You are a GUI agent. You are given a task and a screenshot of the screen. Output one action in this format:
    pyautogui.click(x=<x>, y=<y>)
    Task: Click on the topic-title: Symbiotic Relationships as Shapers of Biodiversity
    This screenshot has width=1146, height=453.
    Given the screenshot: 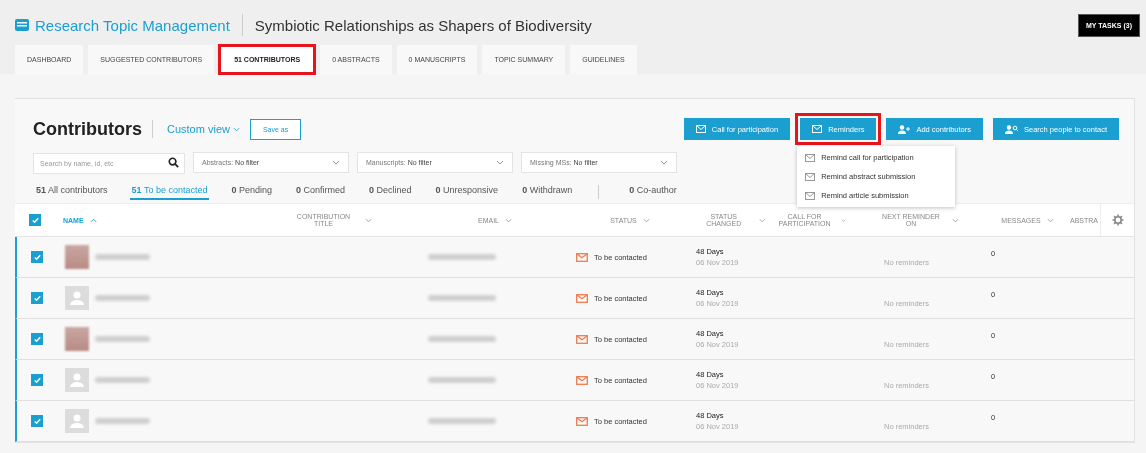 What is the action you would take?
    pyautogui.click(x=423, y=25)
    